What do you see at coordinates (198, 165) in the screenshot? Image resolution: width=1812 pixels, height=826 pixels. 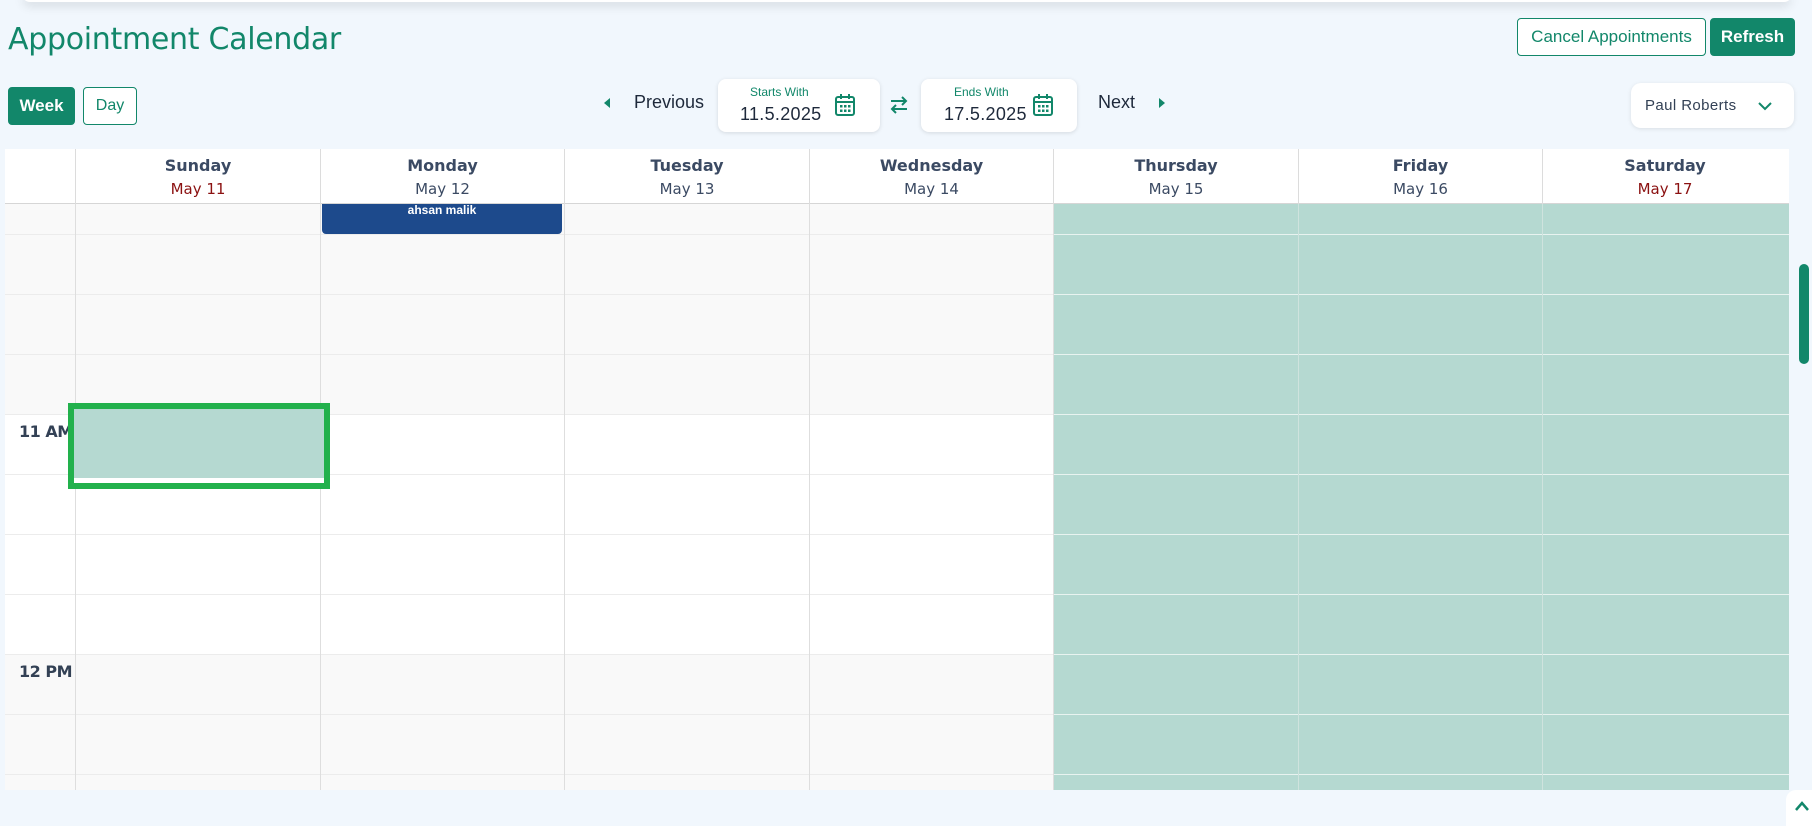 I see `day-name: Sunday` at bounding box center [198, 165].